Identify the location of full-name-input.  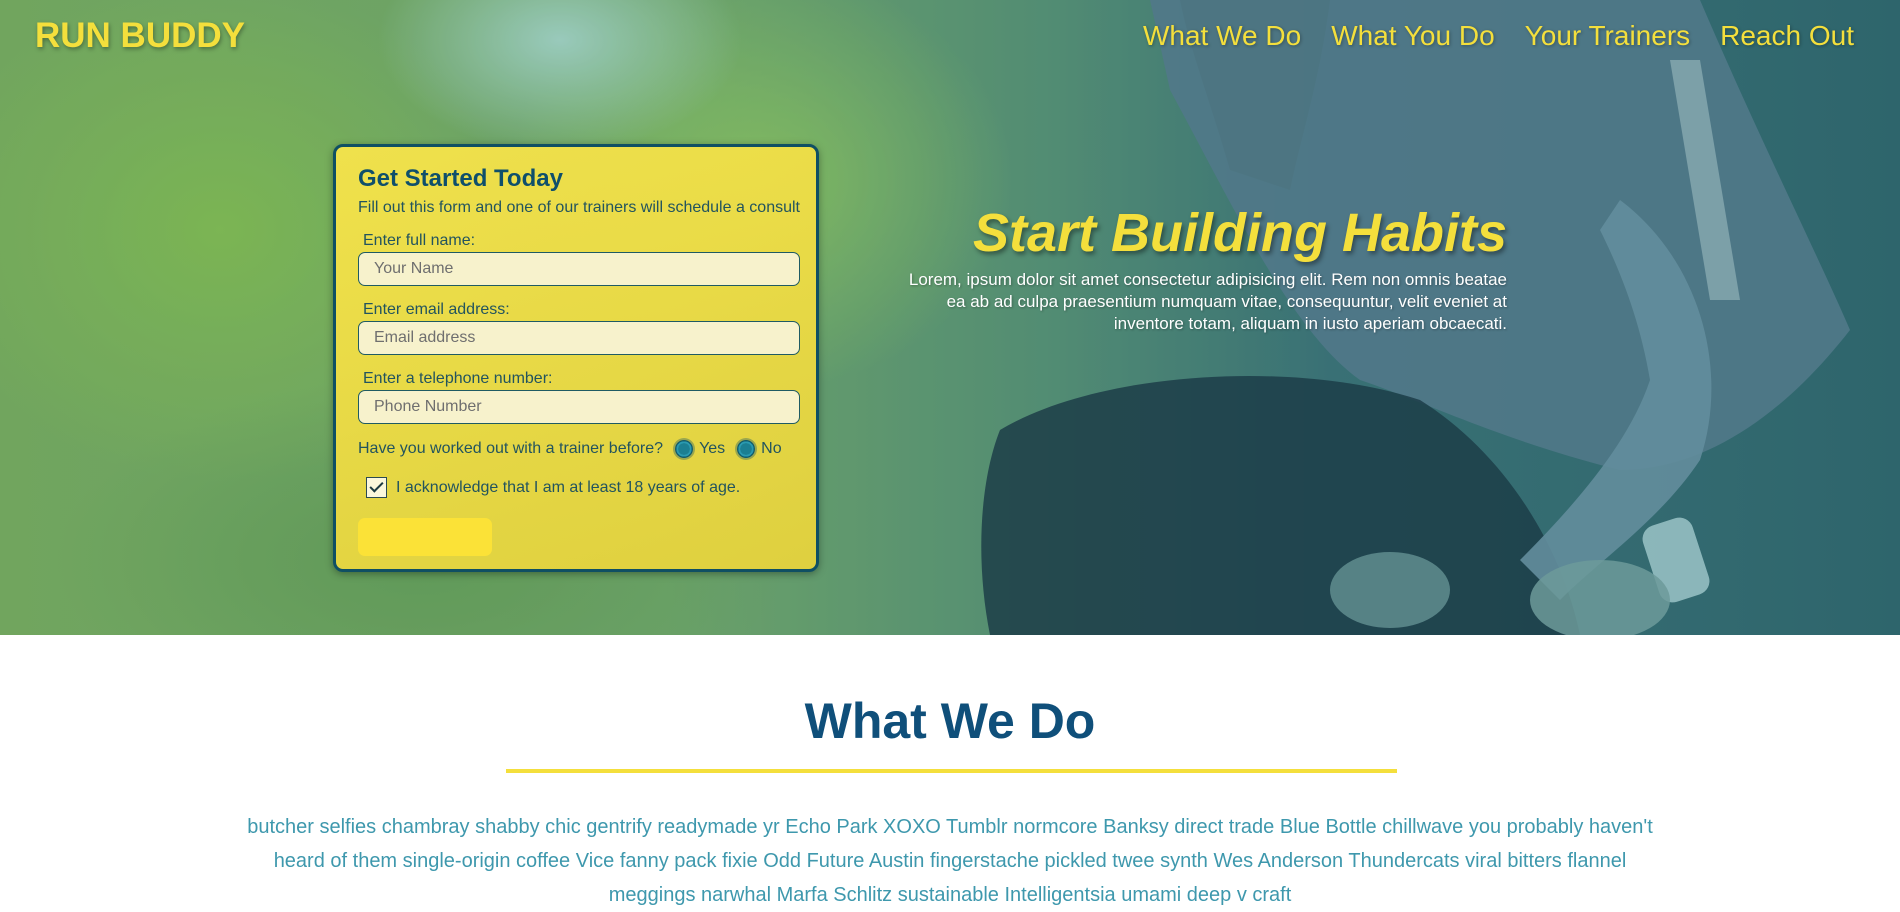
(579, 269).